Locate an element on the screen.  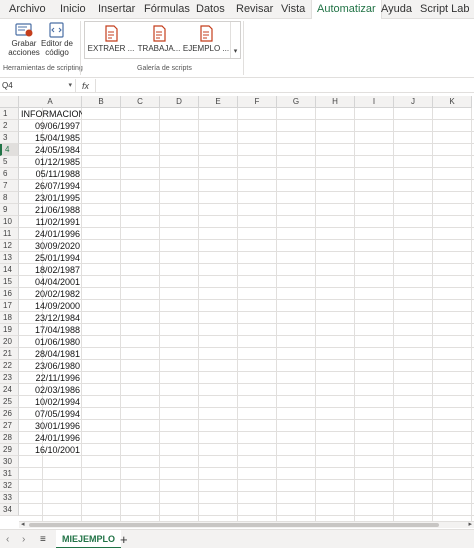
tab-inicio: Inicio is located at coordinates (73, 9).